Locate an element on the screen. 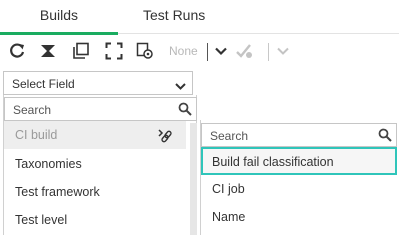 Image resolution: width=399 pixels, height=240 pixels. field-search-input: Search is located at coordinates (100, 109).